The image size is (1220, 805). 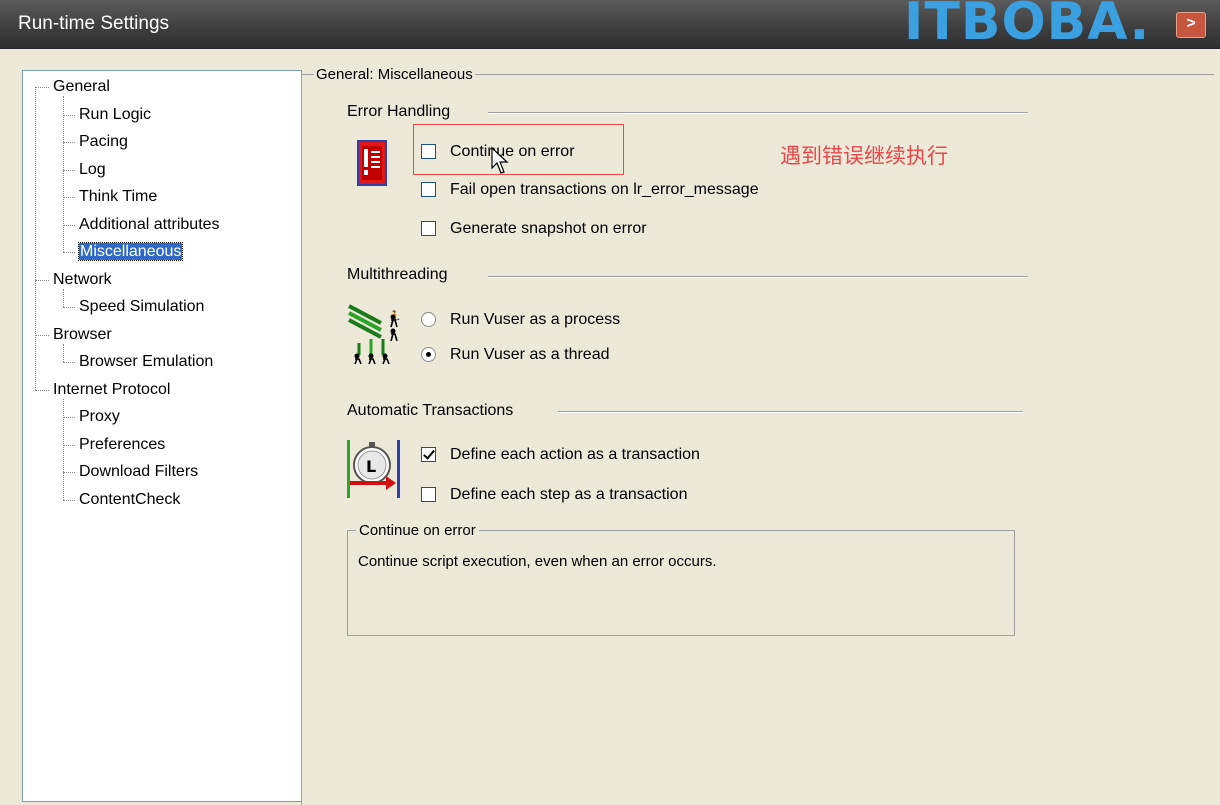 I want to click on run-as-thread-label: Run Vuser as a thread, so click(x=530, y=354).